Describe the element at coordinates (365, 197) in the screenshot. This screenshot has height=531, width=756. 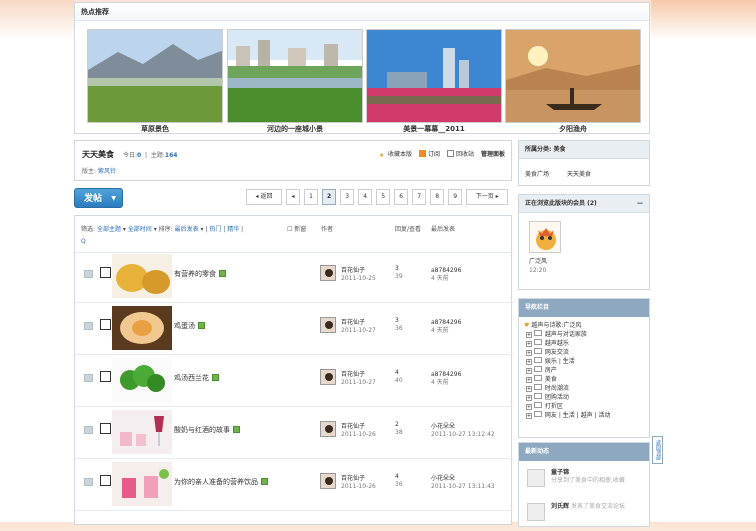
I see `page-4: 4` at that location.